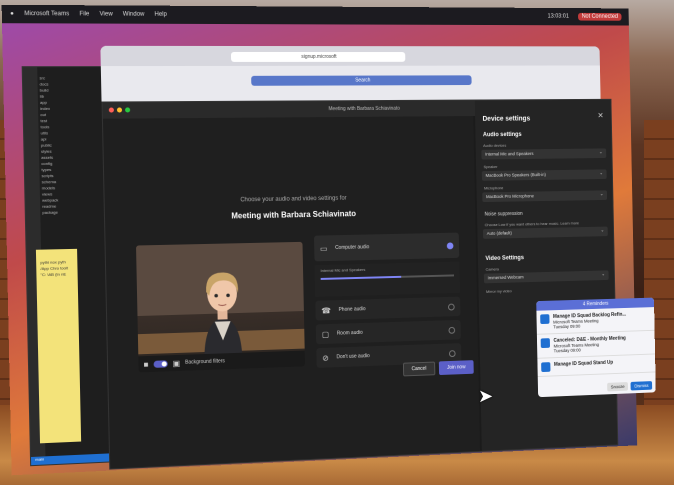 This screenshot has height=485, width=674. I want to click on dismiss-button: Dismiss, so click(641, 386).